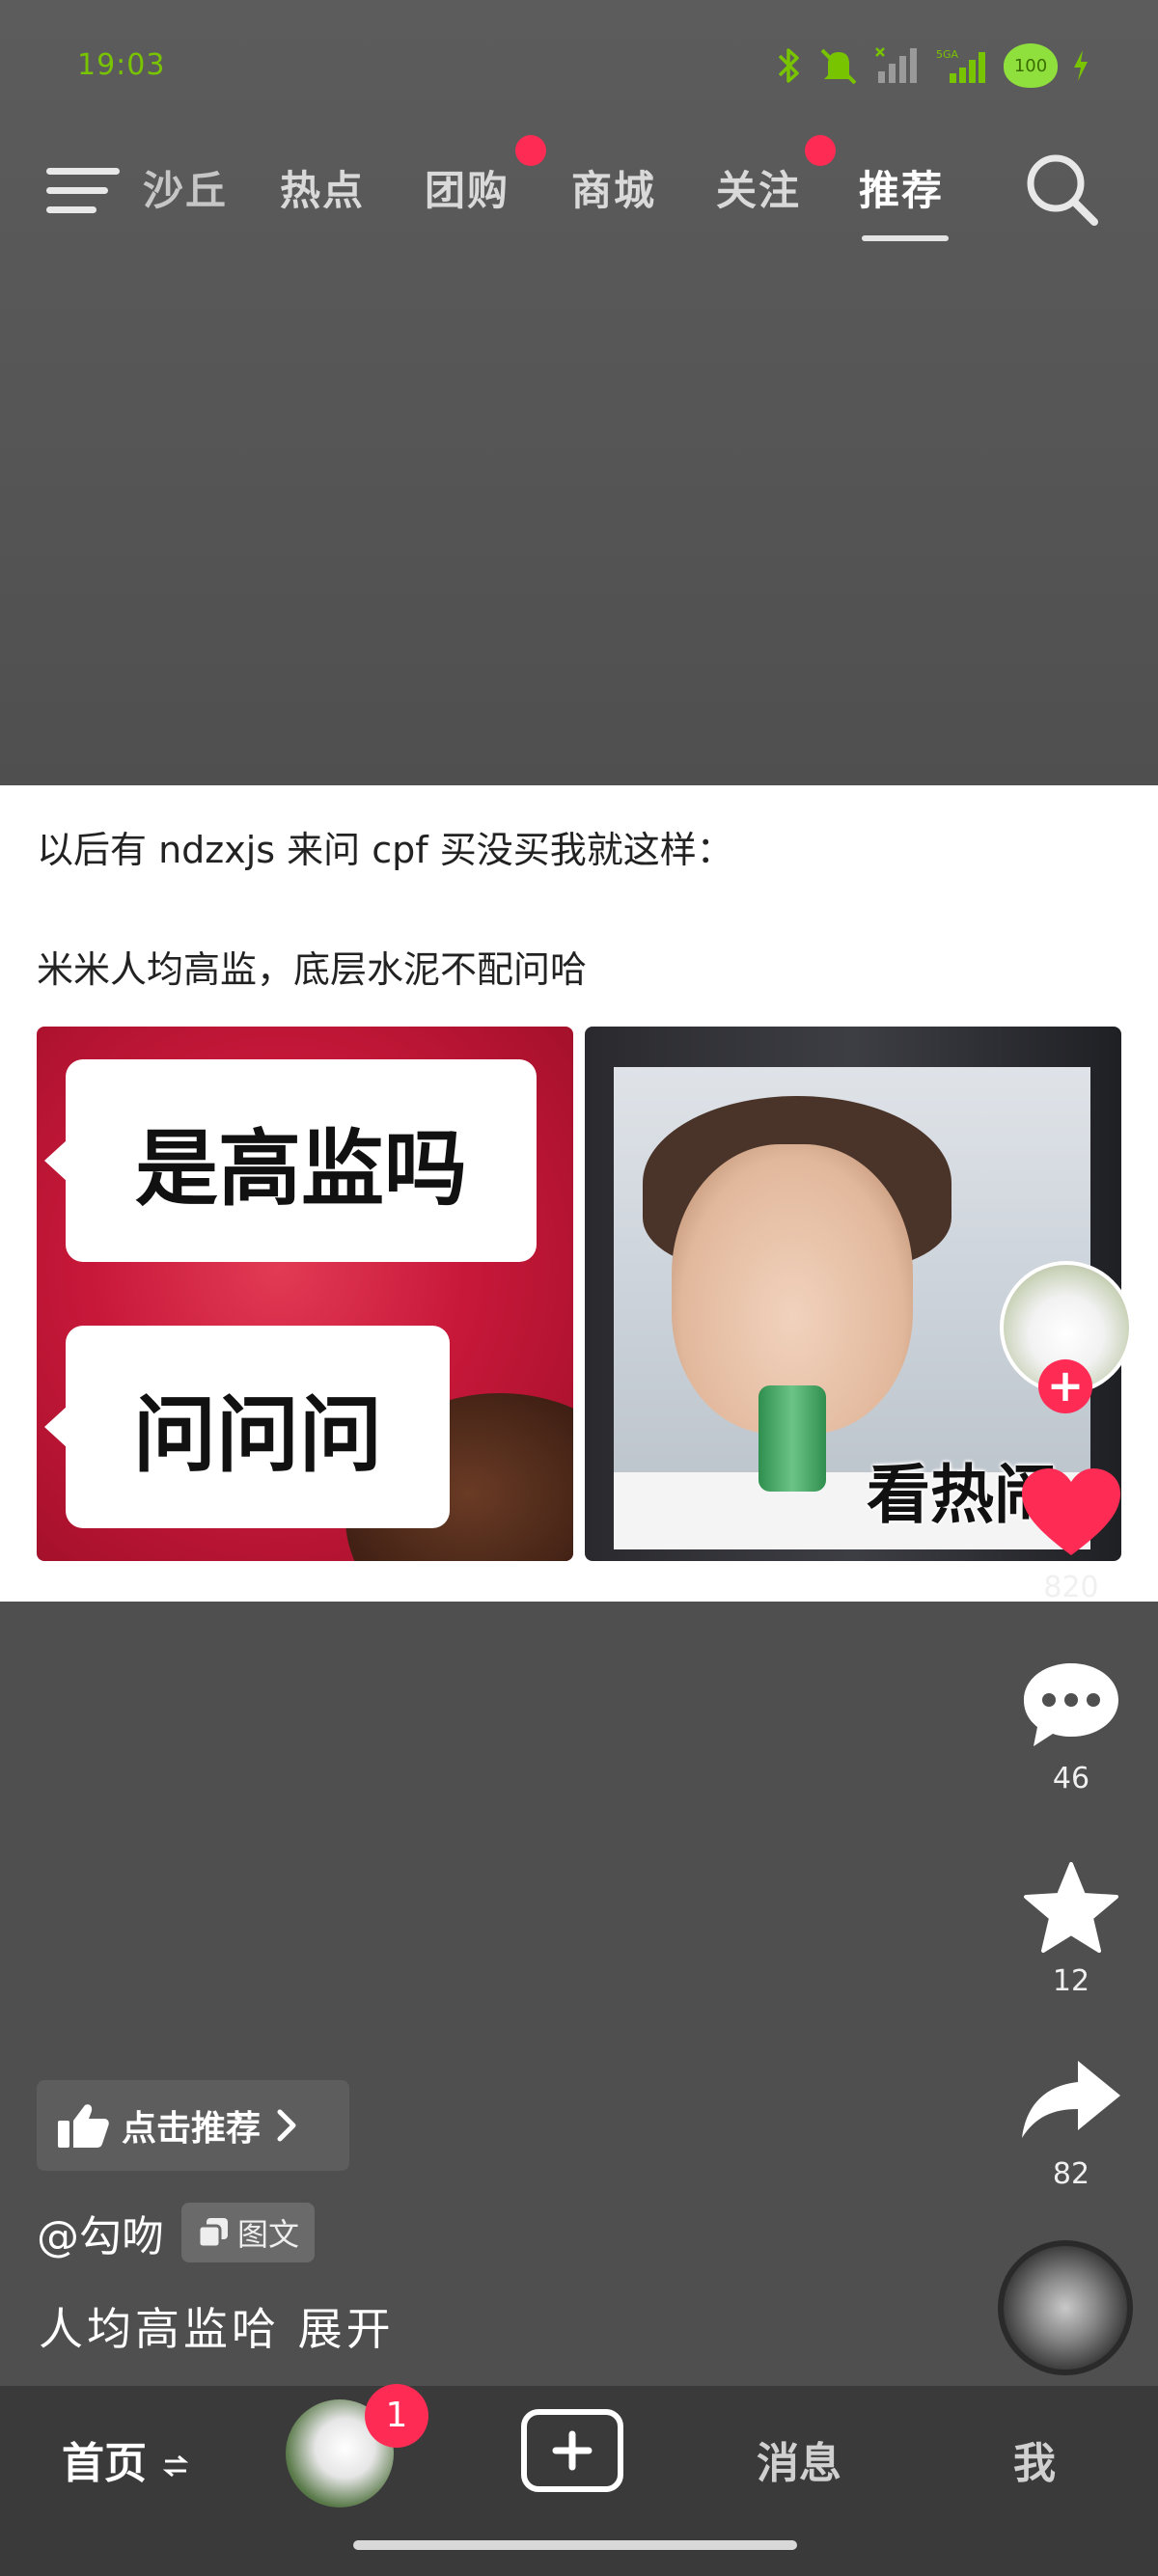  Describe the element at coordinates (1071, 2174) in the screenshot. I see `share-count: 82` at that location.